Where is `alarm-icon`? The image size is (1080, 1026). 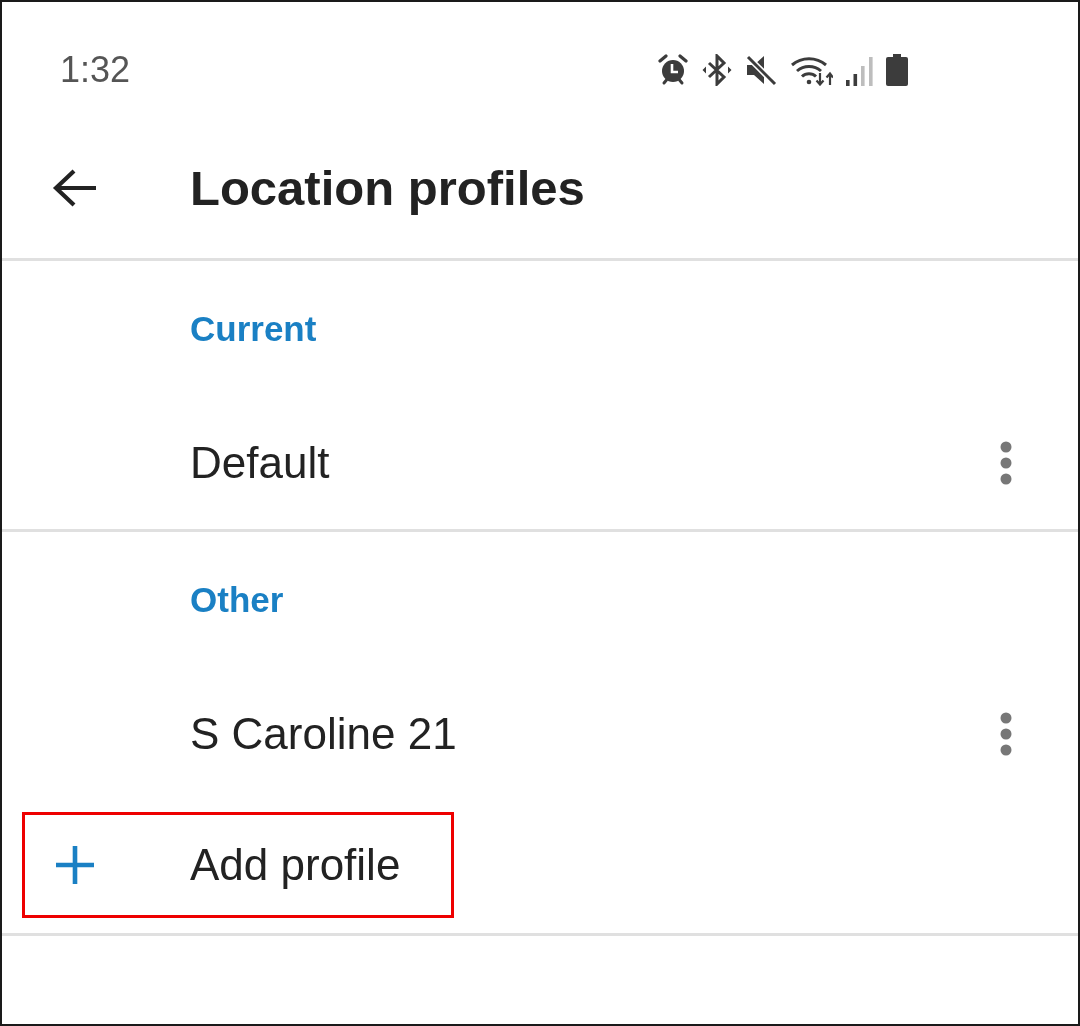
alarm-icon is located at coordinates (673, 70).